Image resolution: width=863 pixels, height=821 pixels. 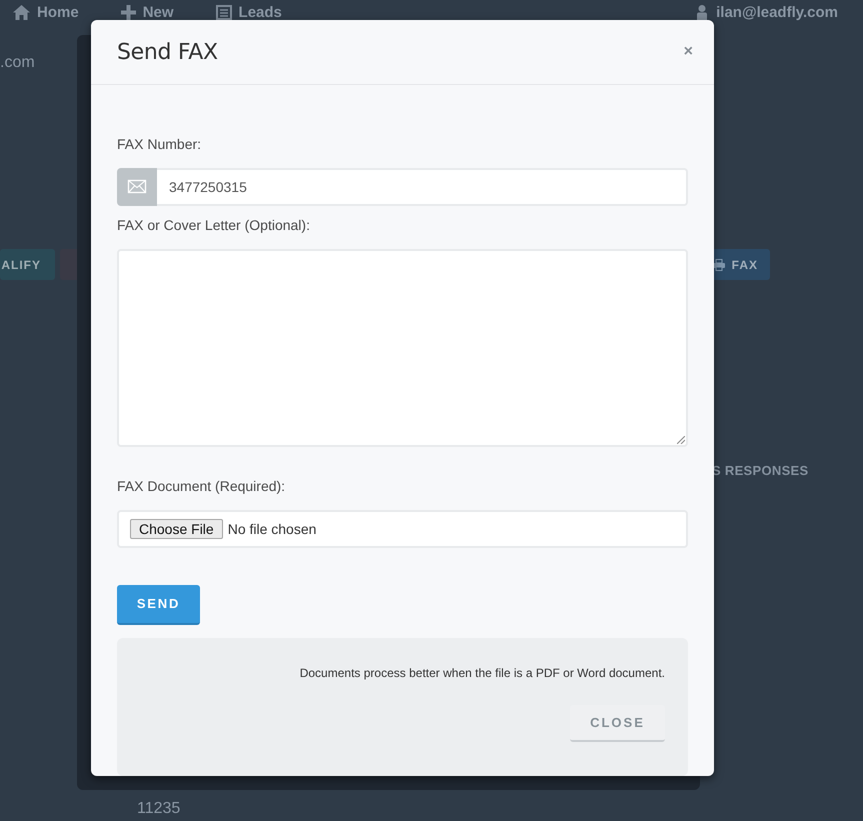 What do you see at coordinates (128, 12) in the screenshot?
I see `plus-icon` at bounding box center [128, 12].